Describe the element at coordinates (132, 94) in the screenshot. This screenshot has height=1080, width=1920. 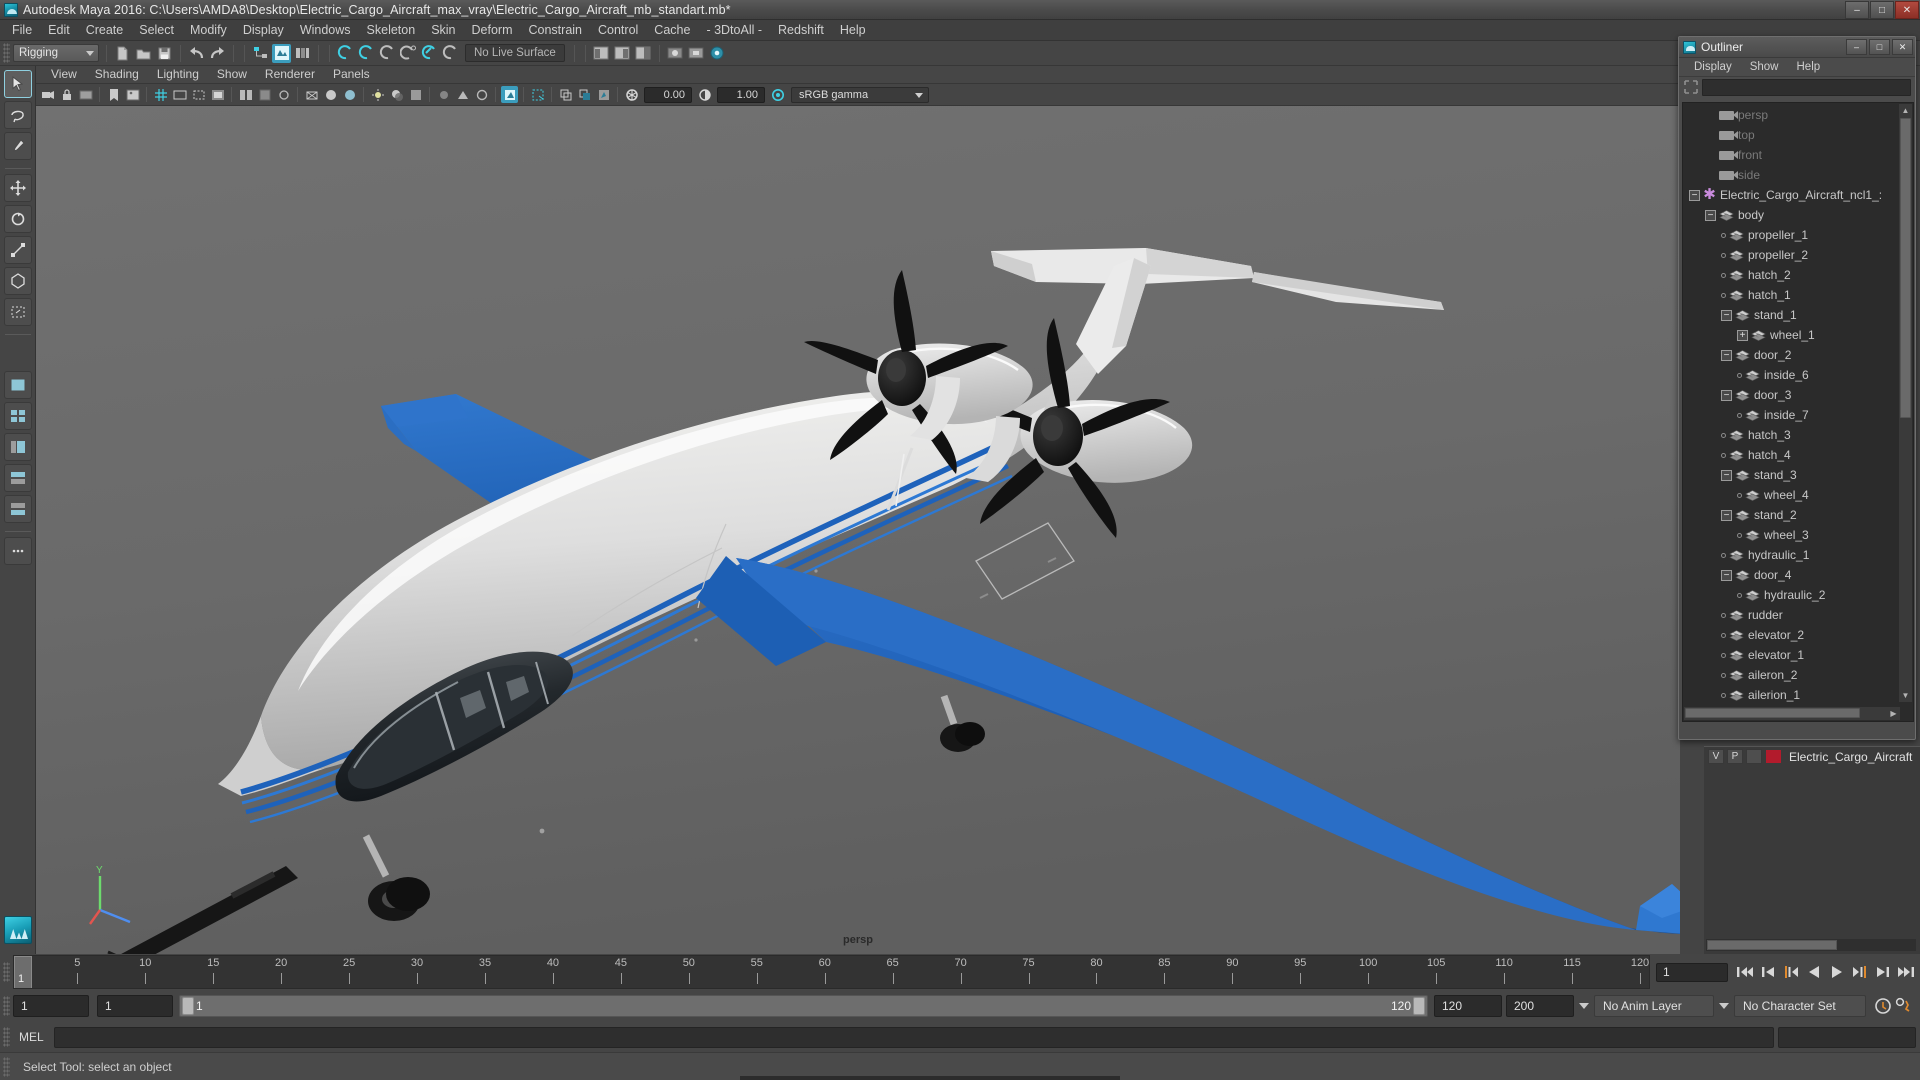
I see `image-plane-icon` at that location.